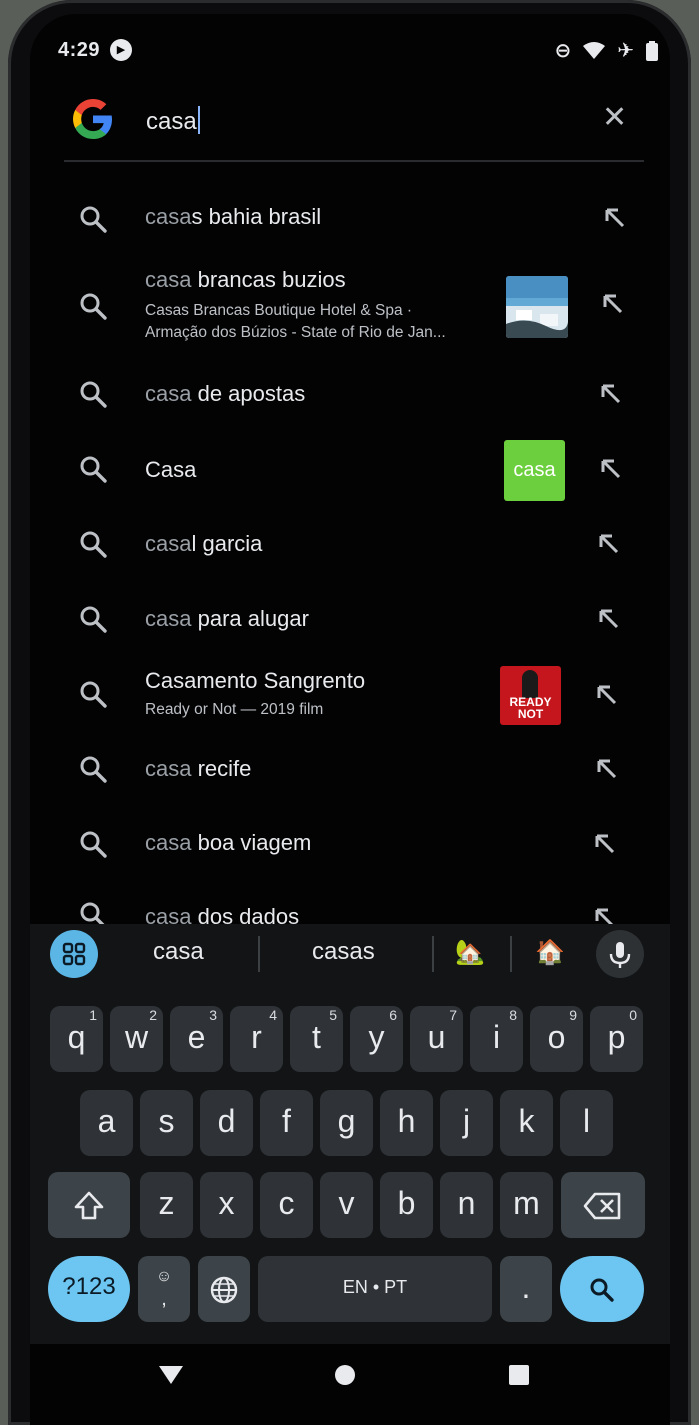  I want to click on suggestion-item: casa para alugar, so click(350, 619).